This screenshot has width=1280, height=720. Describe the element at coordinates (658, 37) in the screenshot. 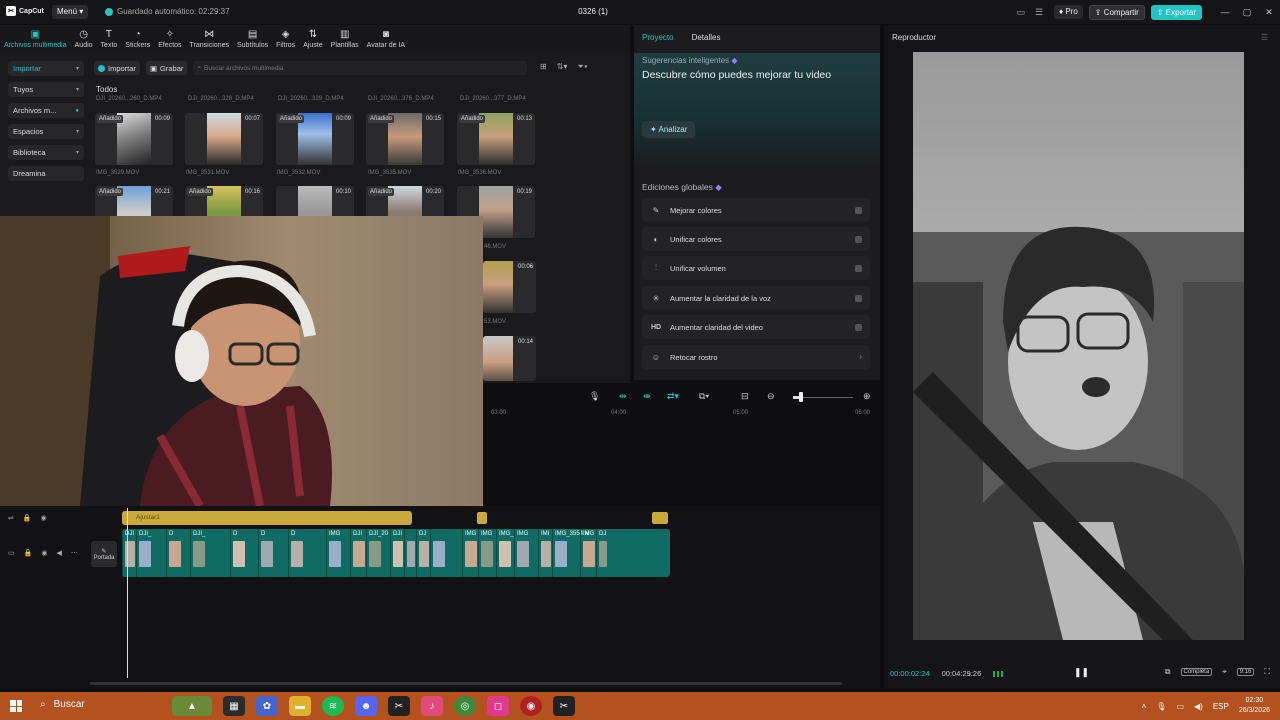

I see `tab-project: Proyecto` at that location.